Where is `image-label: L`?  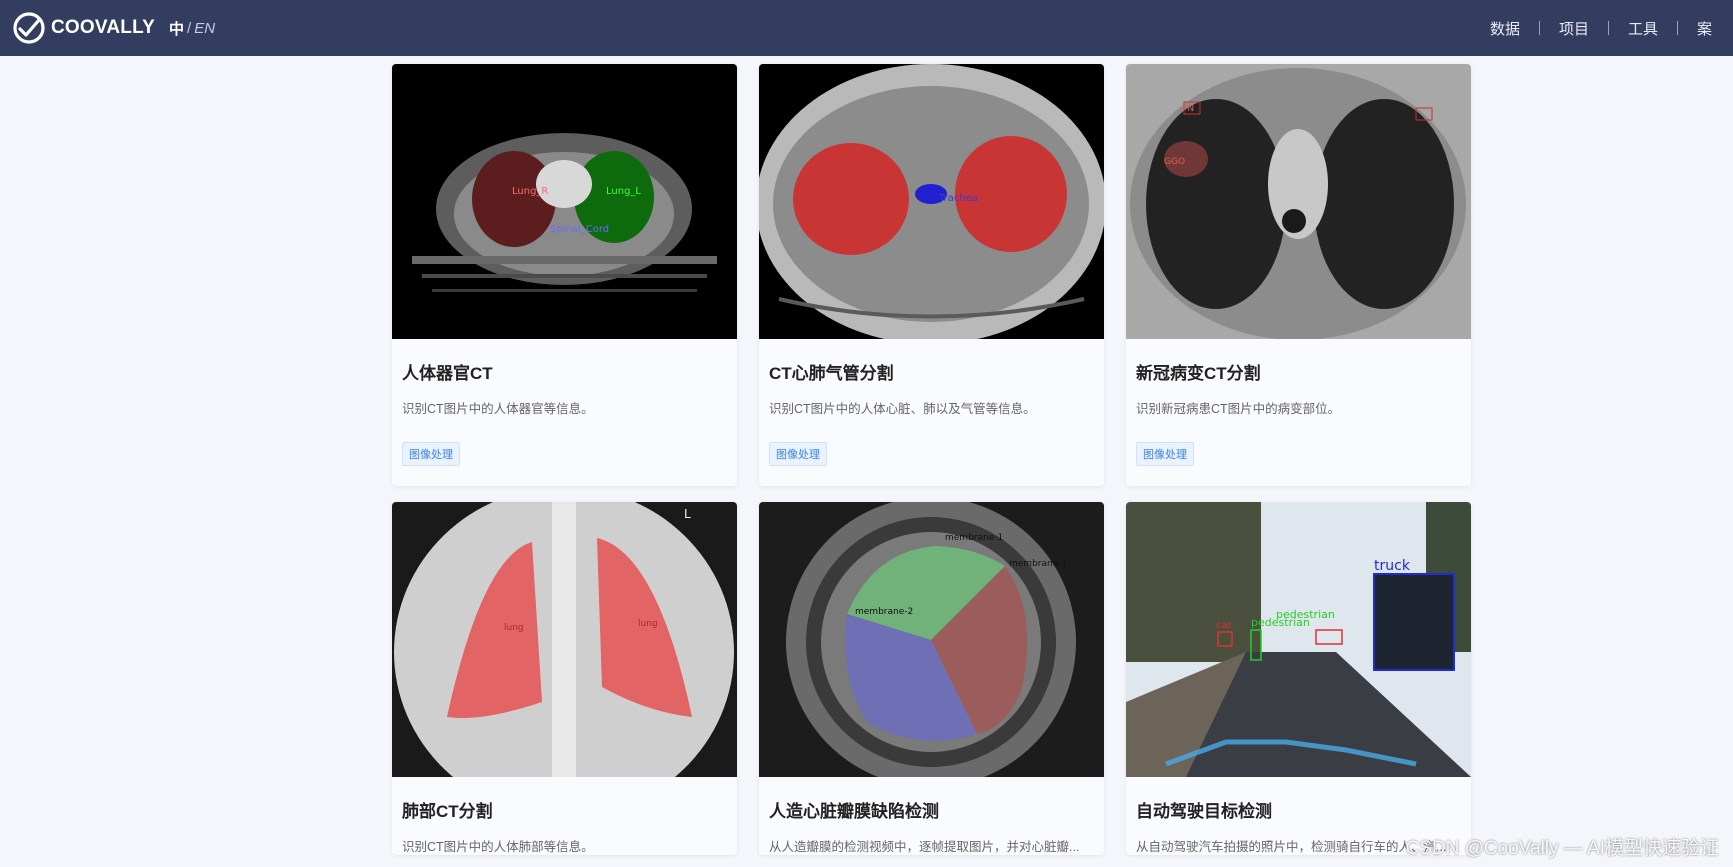 image-label: L is located at coordinates (687, 514).